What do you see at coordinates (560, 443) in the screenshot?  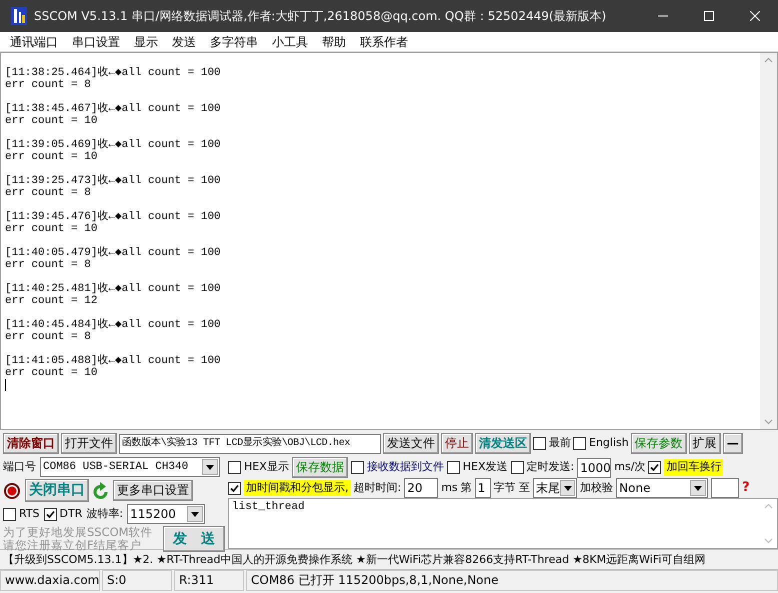 I see `checkbox-label: 最前` at bounding box center [560, 443].